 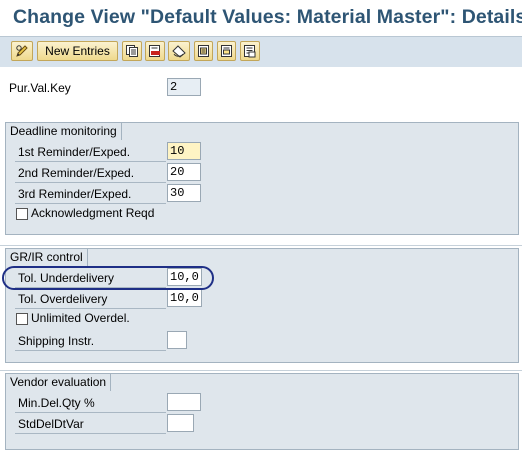 What do you see at coordinates (90, 424) in the screenshot?
I see `std-del-dt-var-label: StdDelDtVar` at bounding box center [90, 424].